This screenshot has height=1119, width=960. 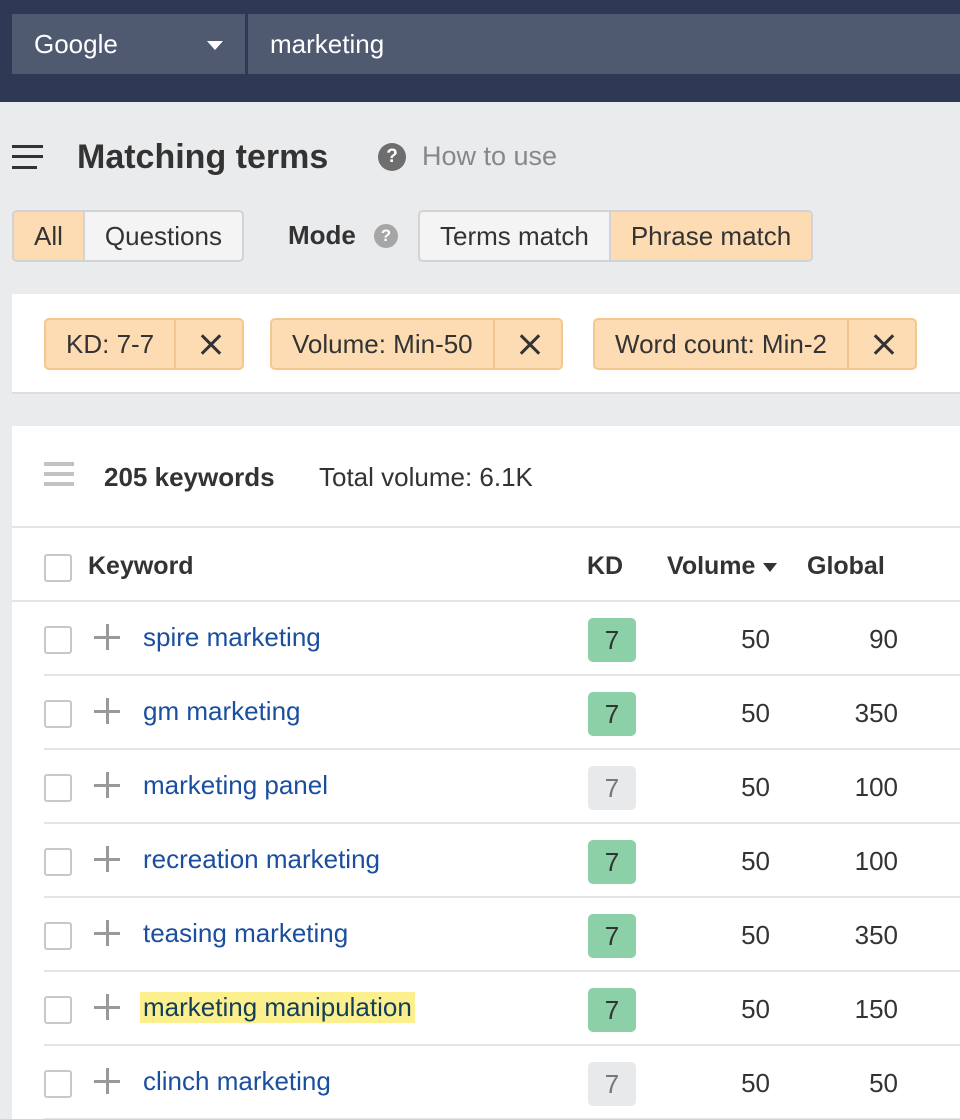 I want to click on keyword-link: teasing marketing, so click(x=245, y=933).